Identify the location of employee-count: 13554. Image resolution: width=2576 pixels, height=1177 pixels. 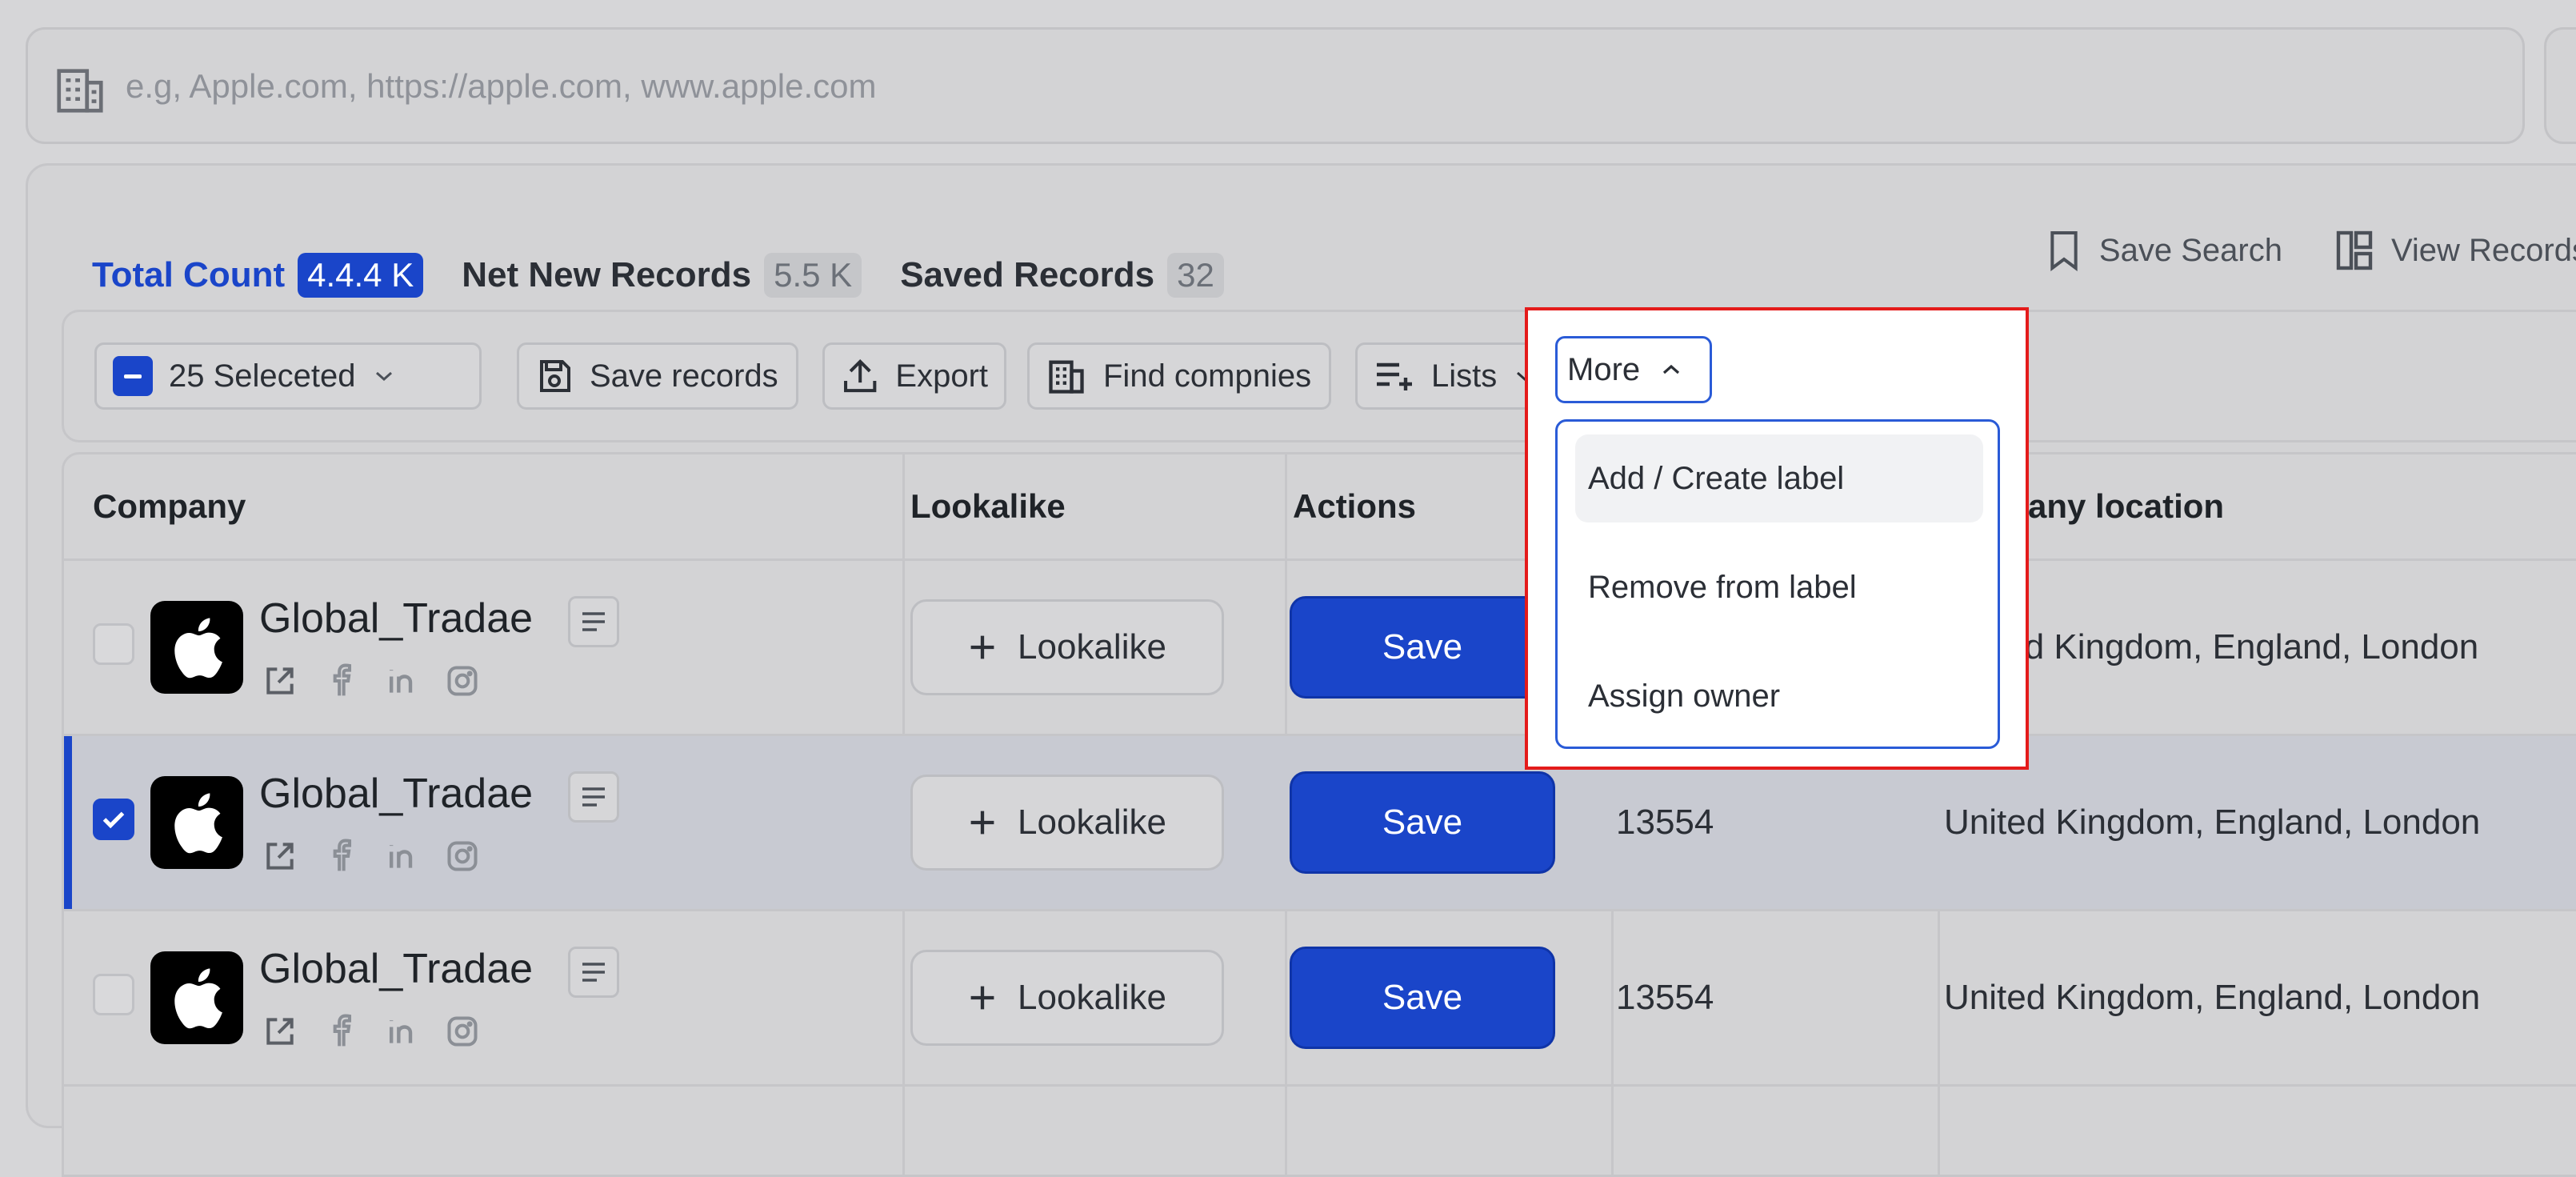
(1665, 997).